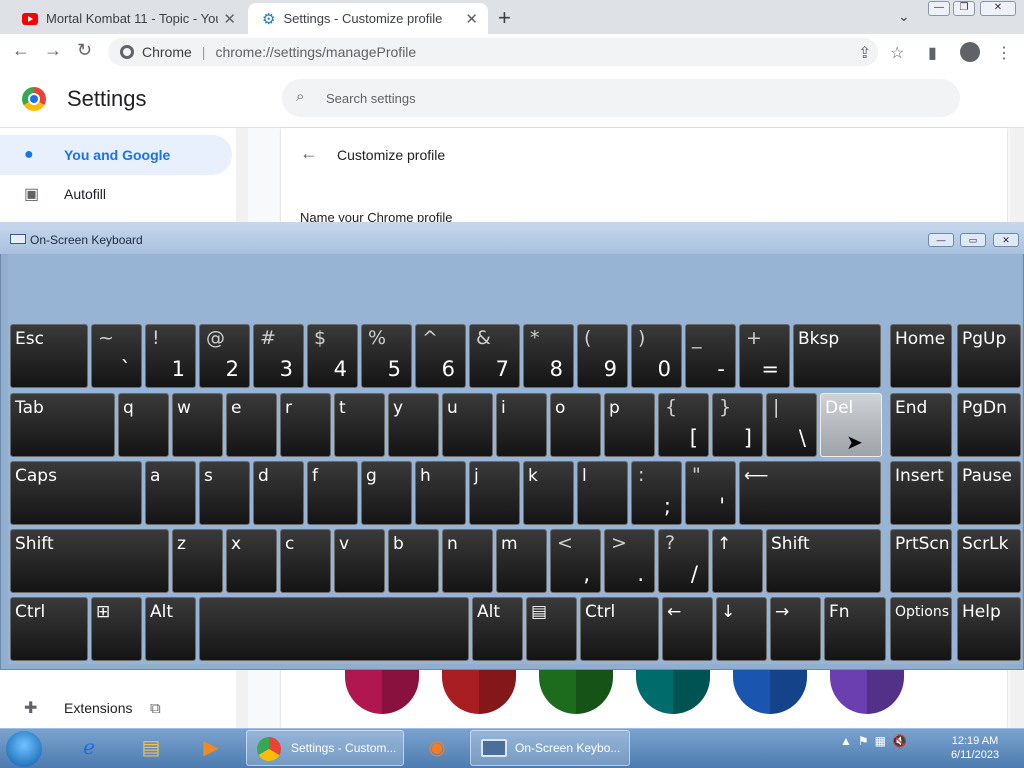 This screenshot has width=1024, height=768. Describe the element at coordinates (921, 561) in the screenshot. I see `key-prtscn: PrtScn` at that location.